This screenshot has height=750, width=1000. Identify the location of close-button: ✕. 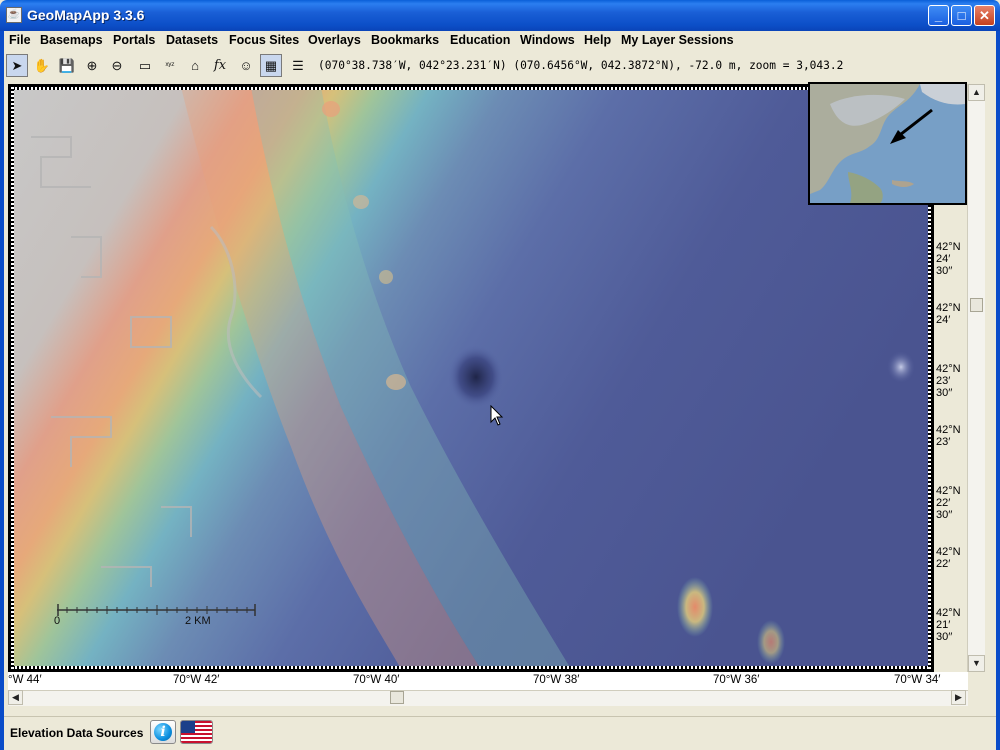
(984, 15).